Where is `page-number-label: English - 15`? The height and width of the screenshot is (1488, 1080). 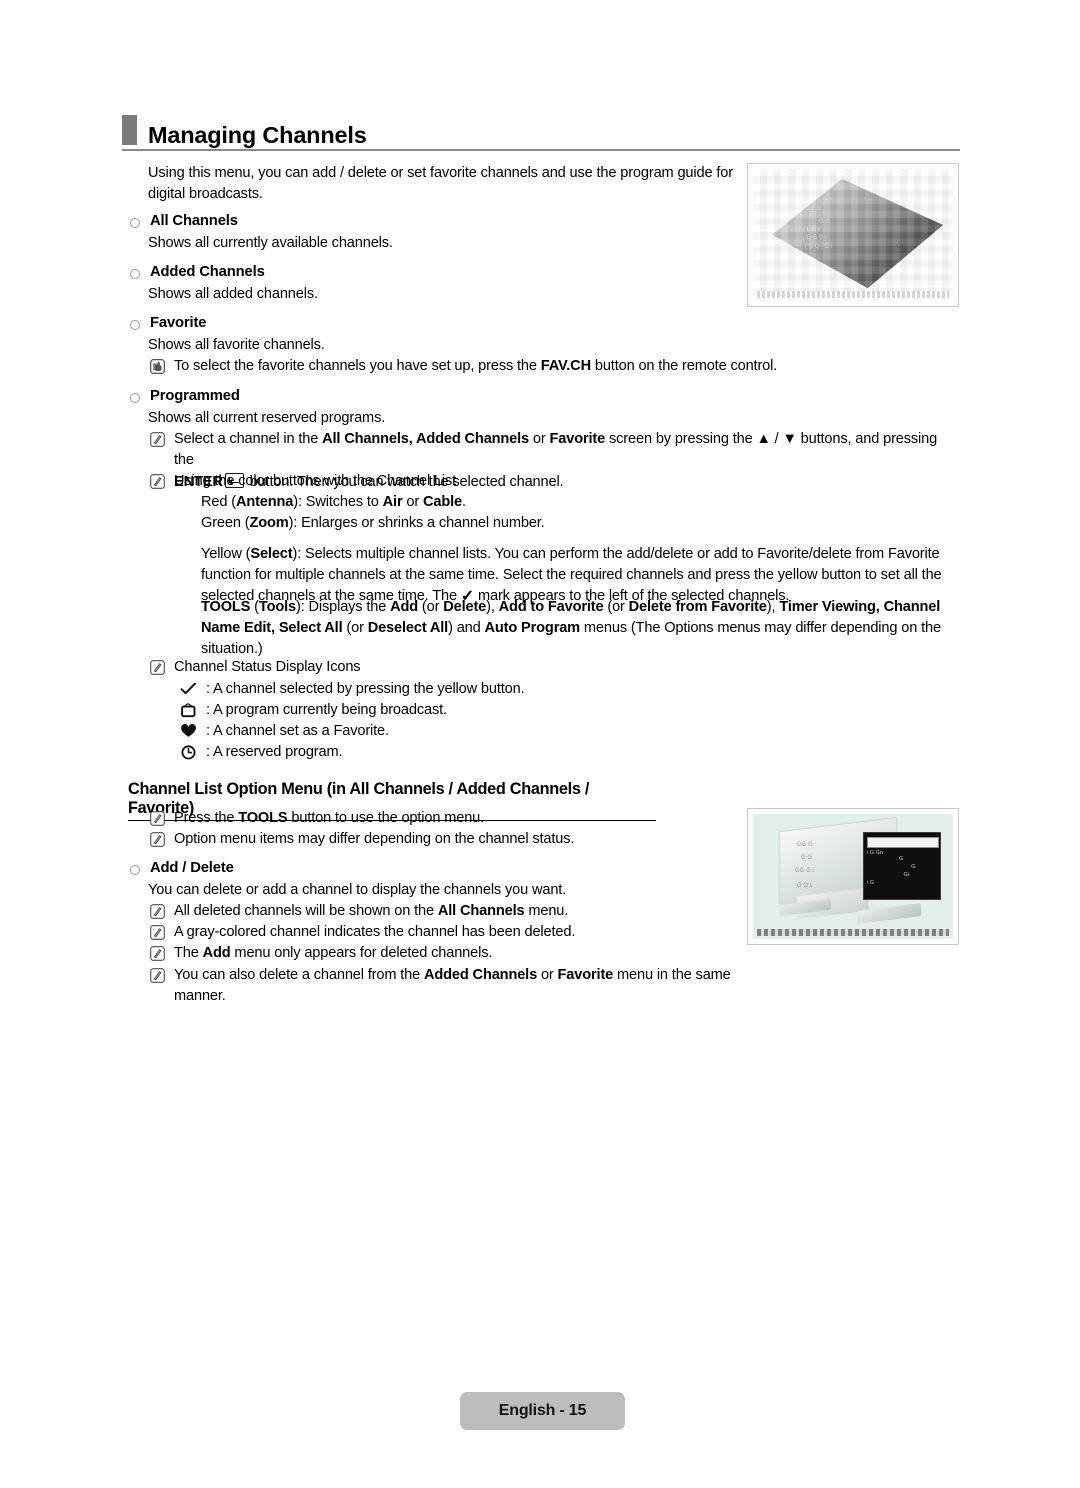 page-number-label: English - 15 is located at coordinates (542, 1410).